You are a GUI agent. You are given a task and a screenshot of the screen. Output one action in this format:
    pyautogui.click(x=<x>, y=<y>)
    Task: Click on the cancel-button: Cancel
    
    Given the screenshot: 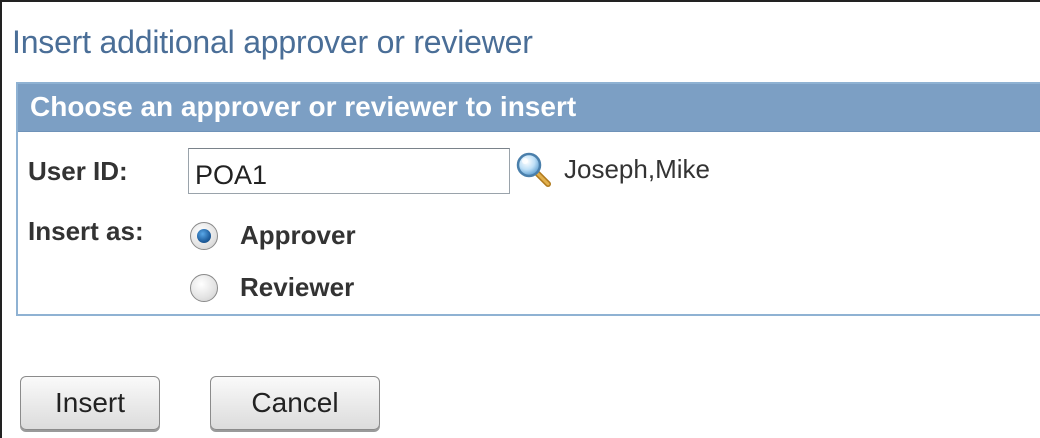 What is the action you would take?
    pyautogui.click(x=295, y=403)
    